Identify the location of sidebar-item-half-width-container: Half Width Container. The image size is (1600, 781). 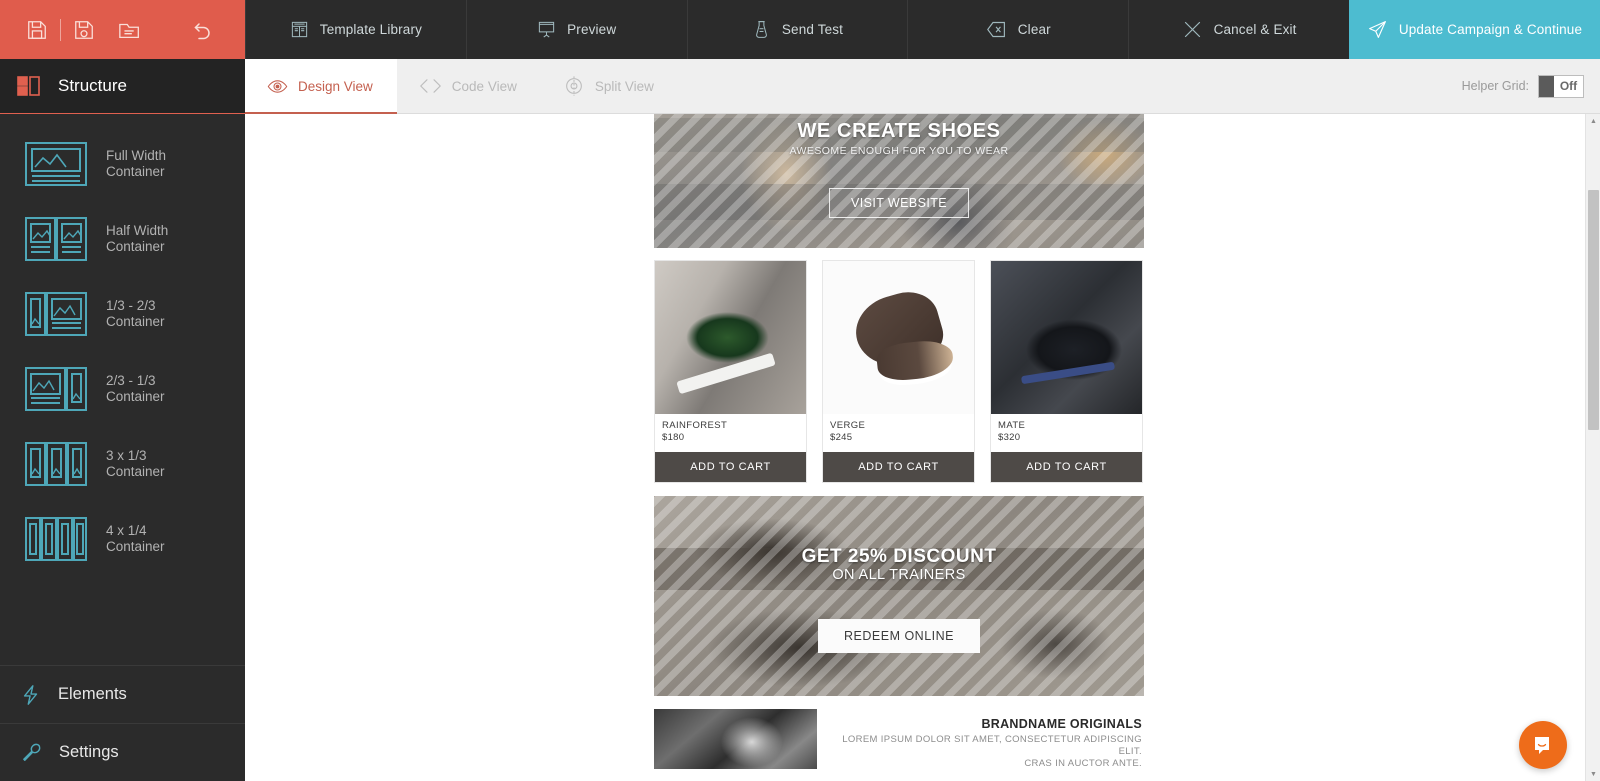
(122, 238).